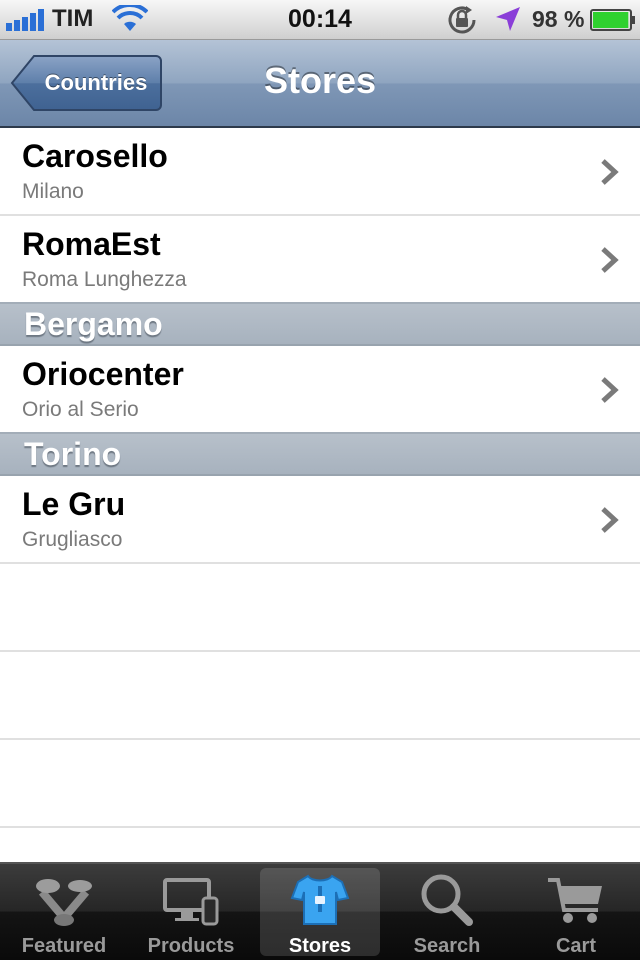 Image resolution: width=640 pixels, height=960 pixels. I want to click on store-name: Le Gru, so click(74, 504).